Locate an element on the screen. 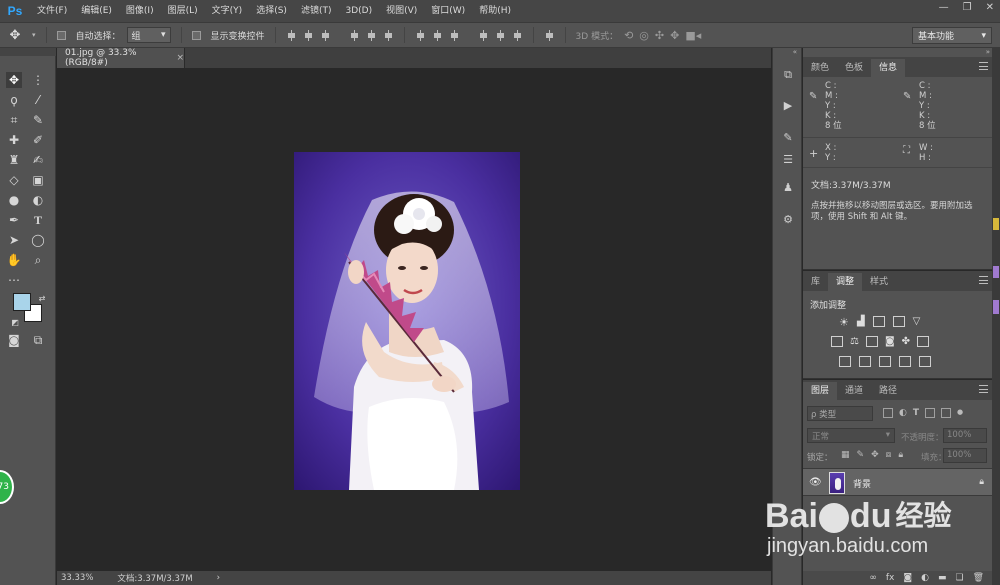 The image size is (1000, 585). pen-tool-icon: ✒ is located at coordinates (14, 220).